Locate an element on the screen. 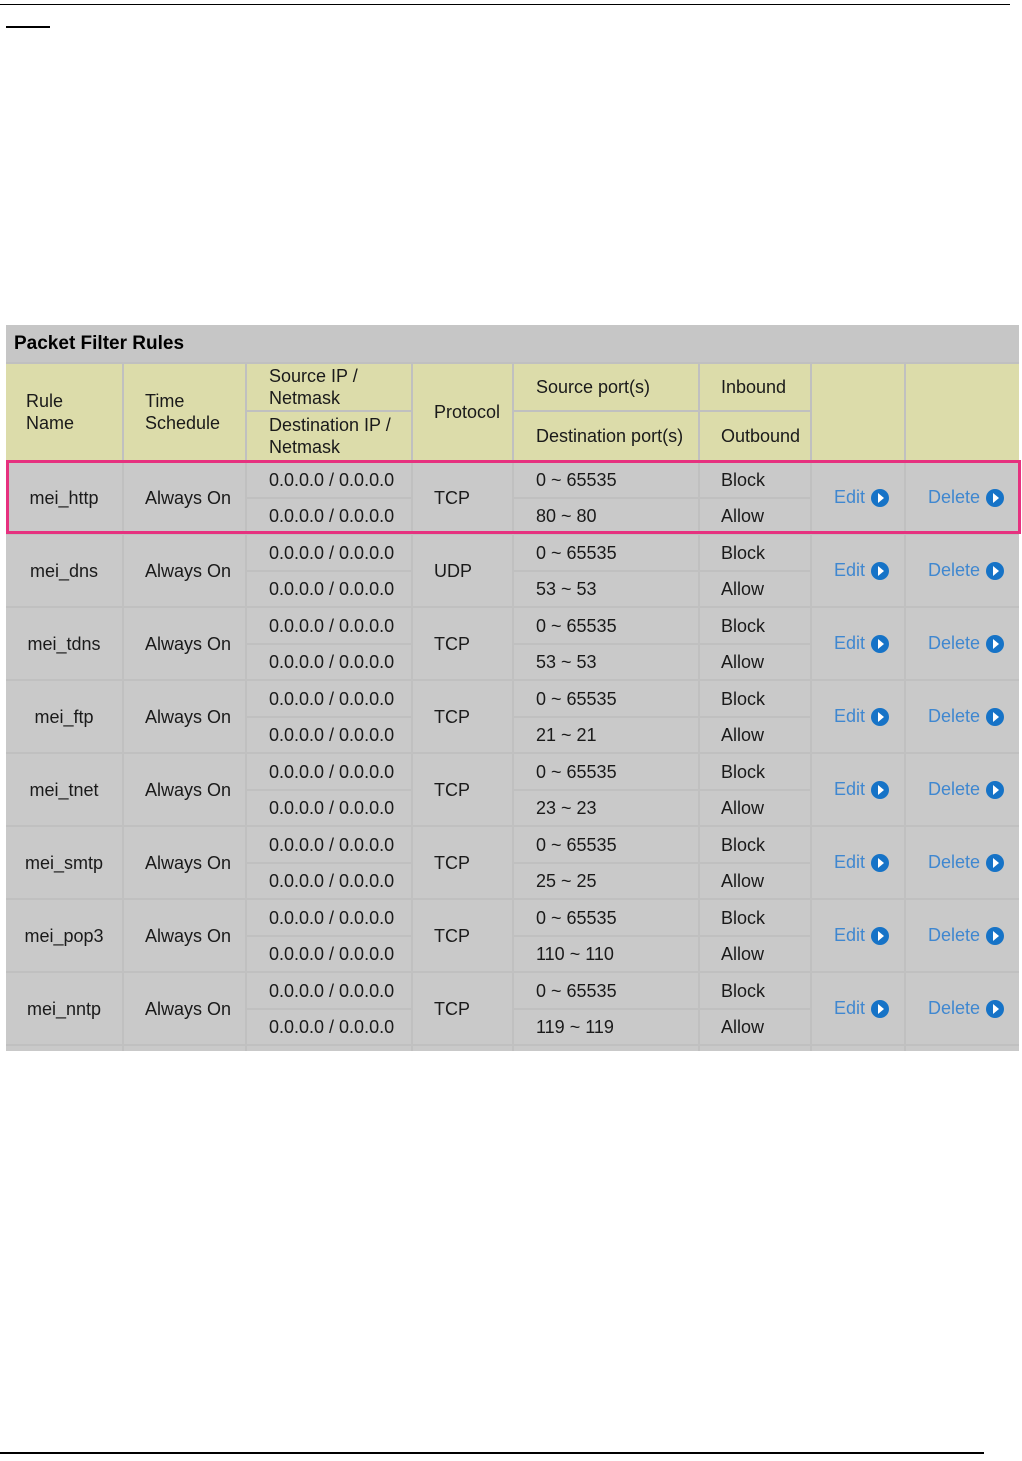 The width and height of the screenshot is (1022, 1461). rule-delete-cell: Delete is located at coordinates (962, 1008).